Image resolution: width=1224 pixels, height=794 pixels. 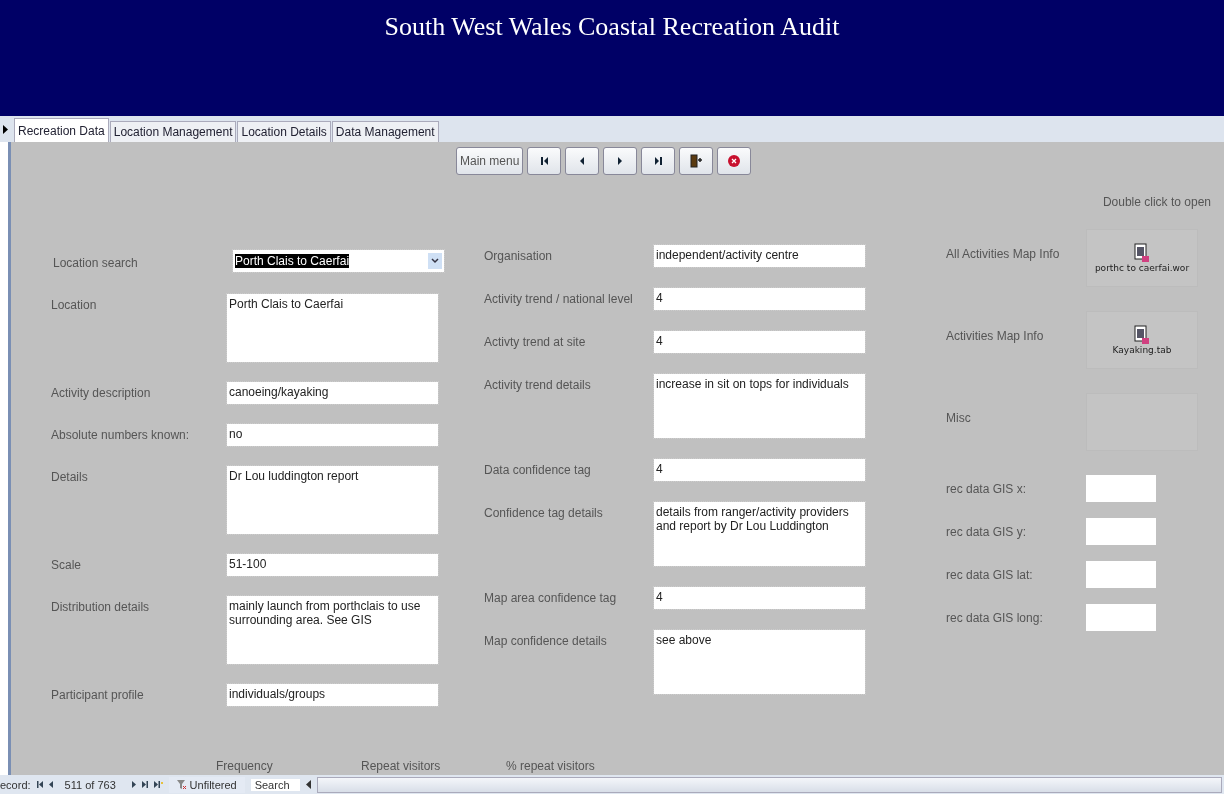 I want to click on tab: Location Details, so click(x=284, y=131).